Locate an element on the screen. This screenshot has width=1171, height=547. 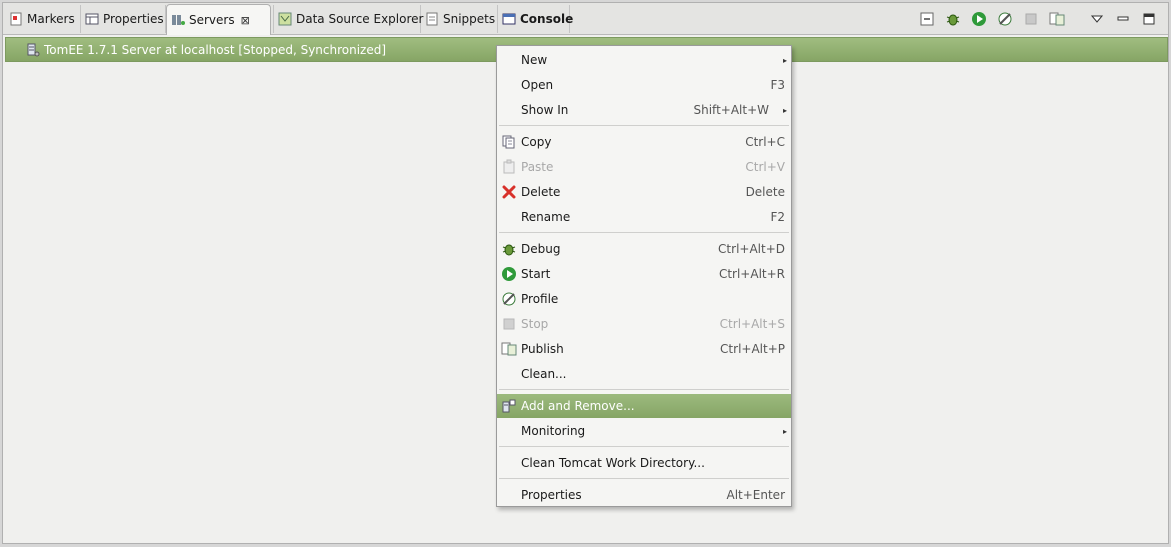
menu-item-paste: Paste Ctrl+V is located at coordinates (644, 167).